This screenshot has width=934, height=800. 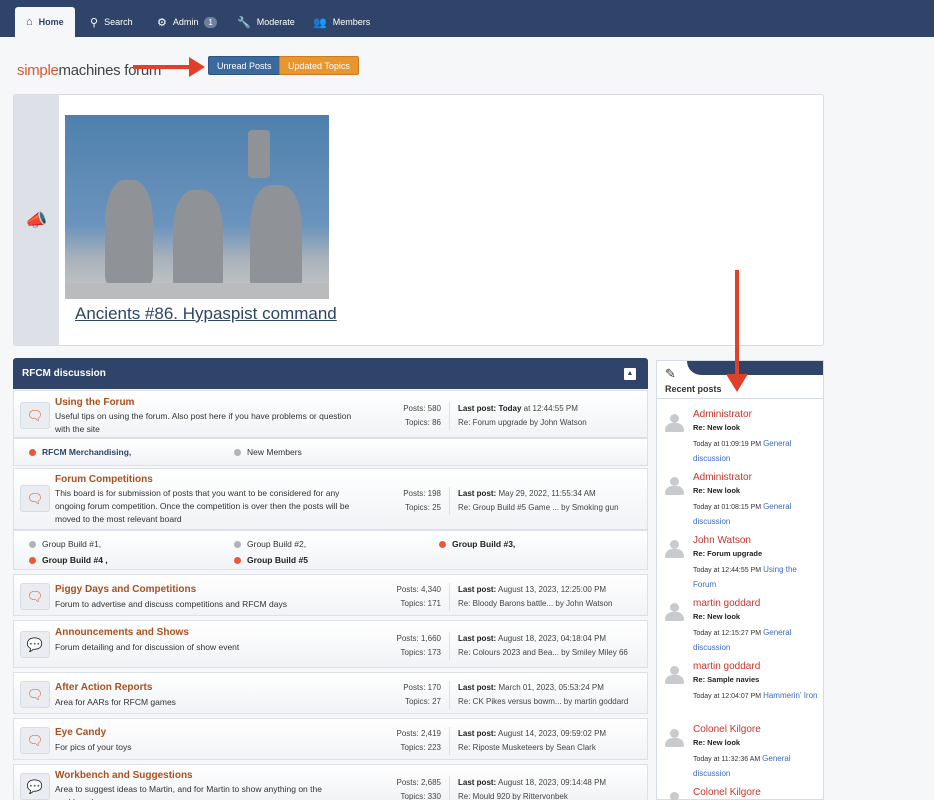 I want to click on recent-post-time: Today at 12:44:55 PM Using the Forum, so click(x=745, y=577).